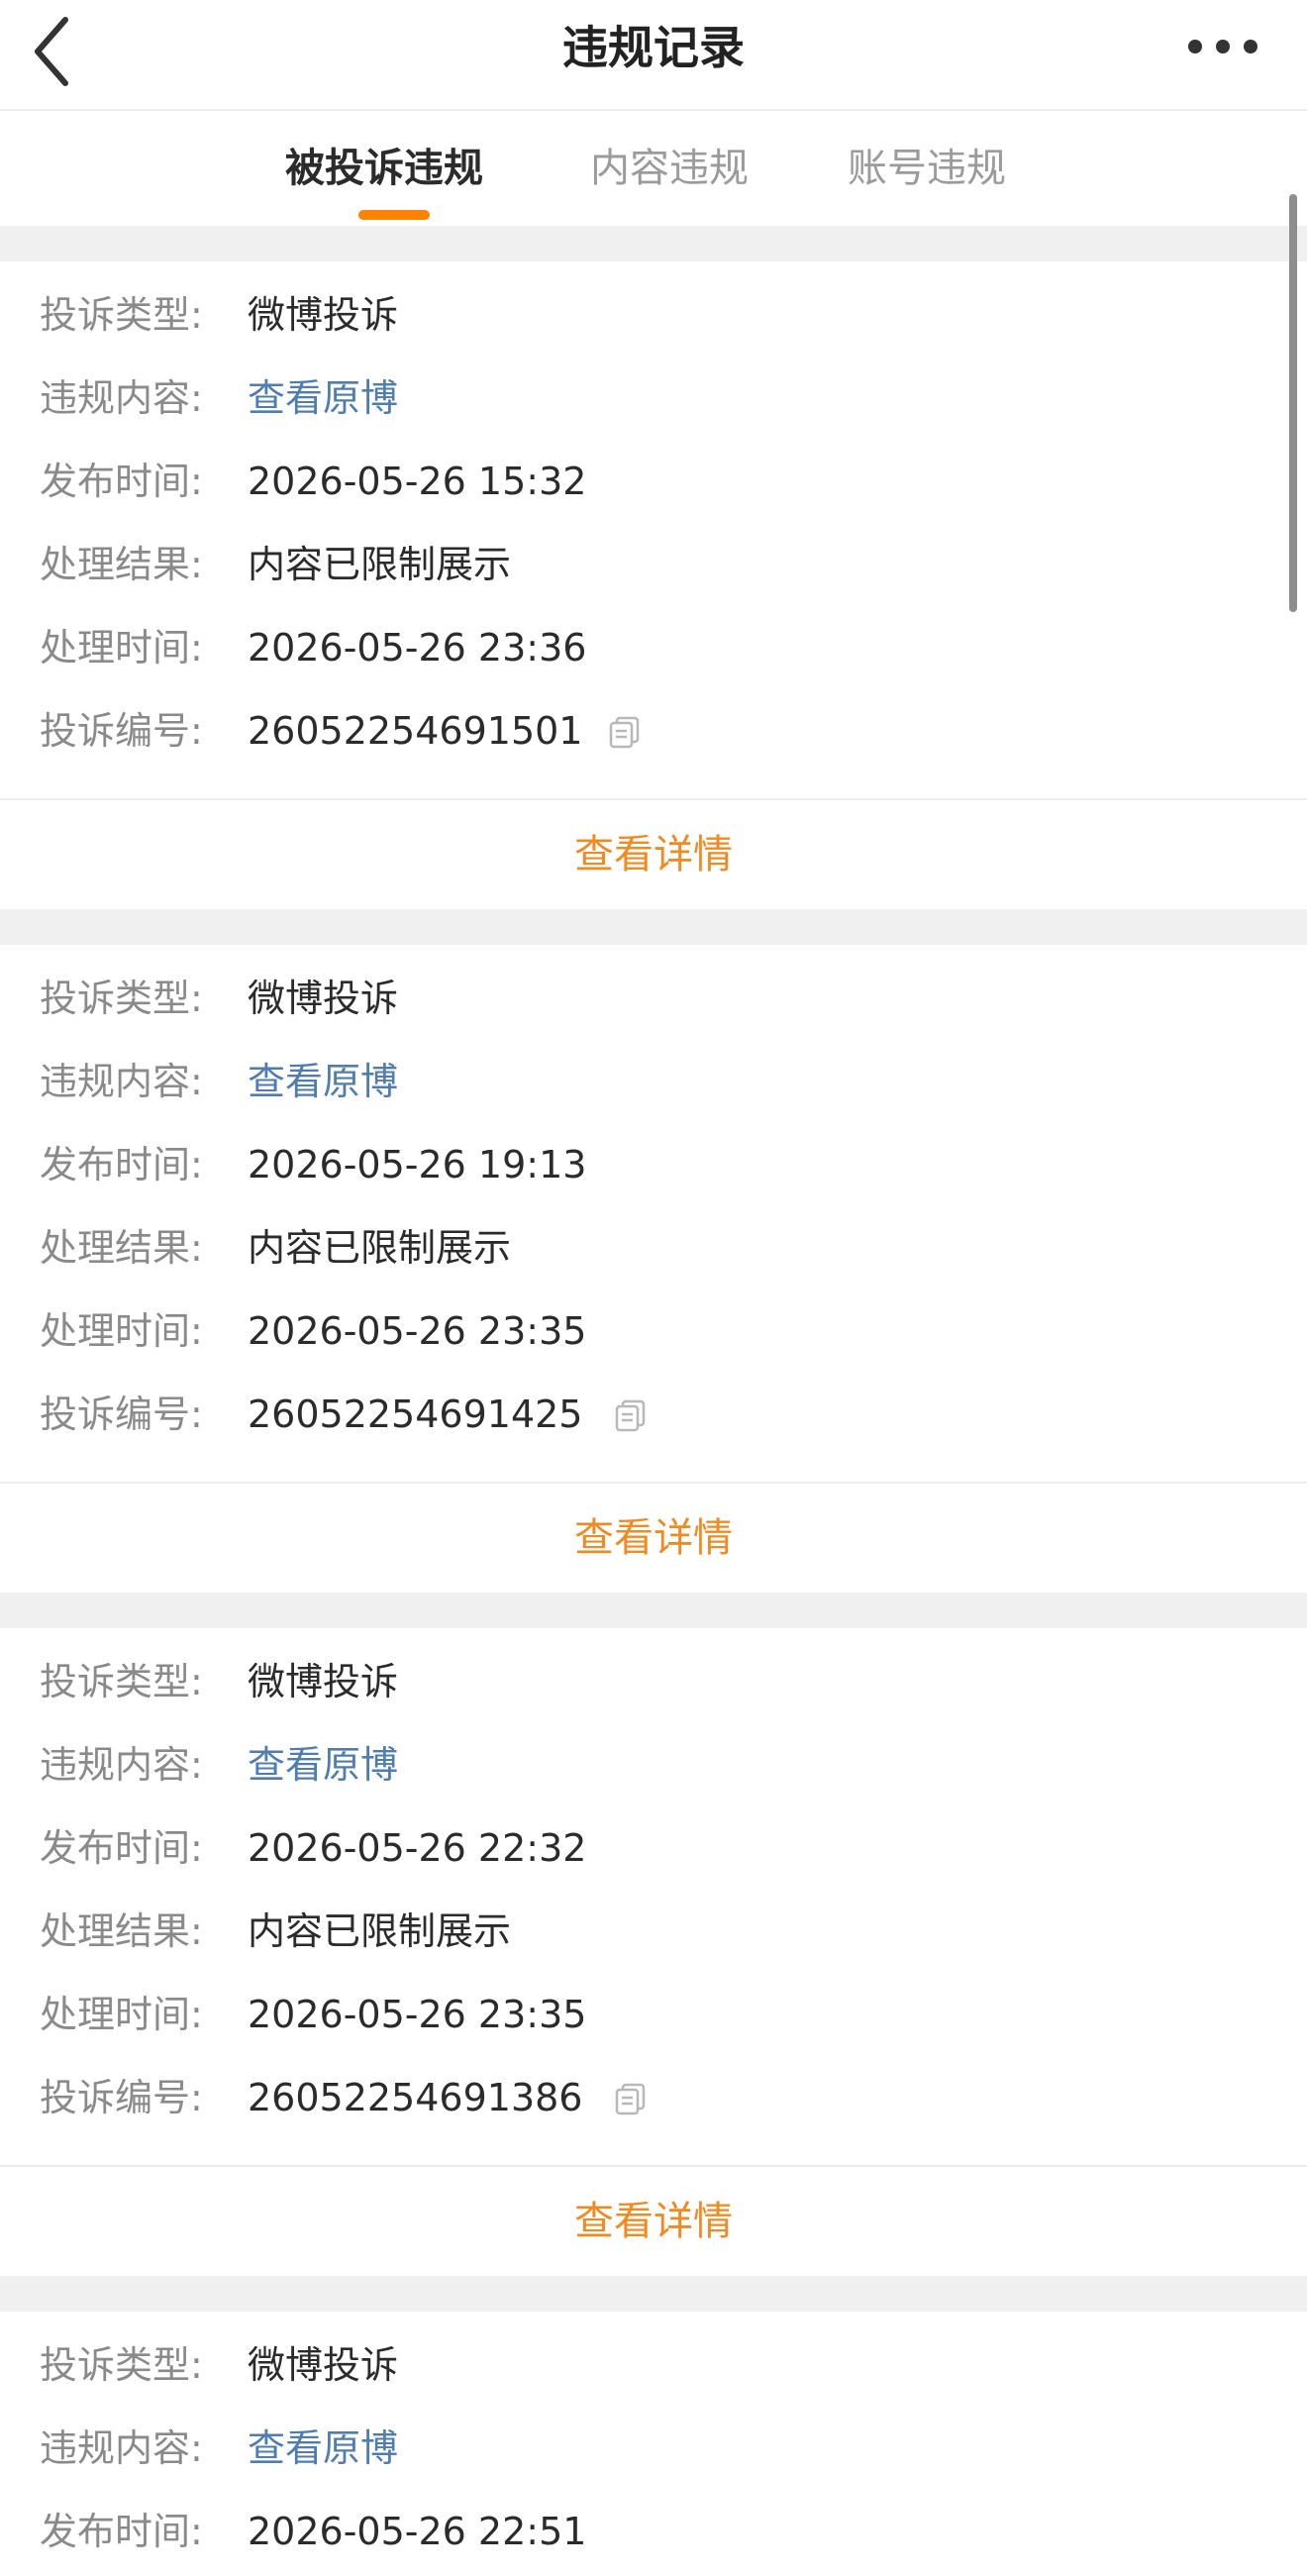 The image size is (1307, 2576). Describe the element at coordinates (415, 1414) in the screenshot. I see `complaint-number-value: 26052254691425` at that location.